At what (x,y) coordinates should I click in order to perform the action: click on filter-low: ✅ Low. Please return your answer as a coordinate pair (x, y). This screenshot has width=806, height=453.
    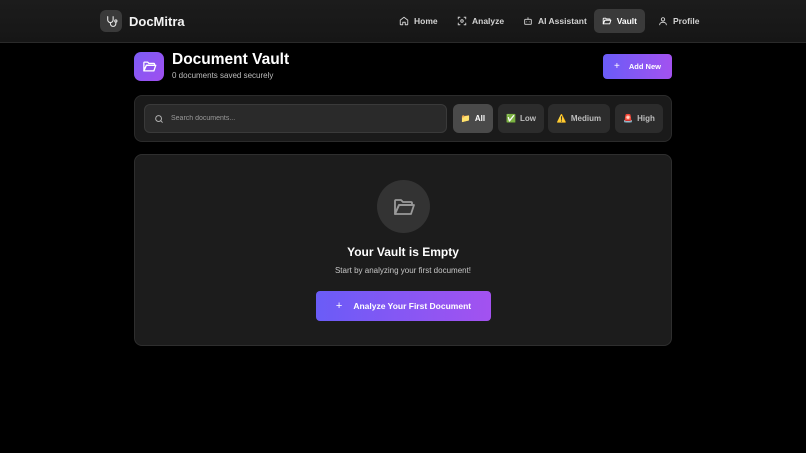
    Looking at the image, I should click on (521, 118).